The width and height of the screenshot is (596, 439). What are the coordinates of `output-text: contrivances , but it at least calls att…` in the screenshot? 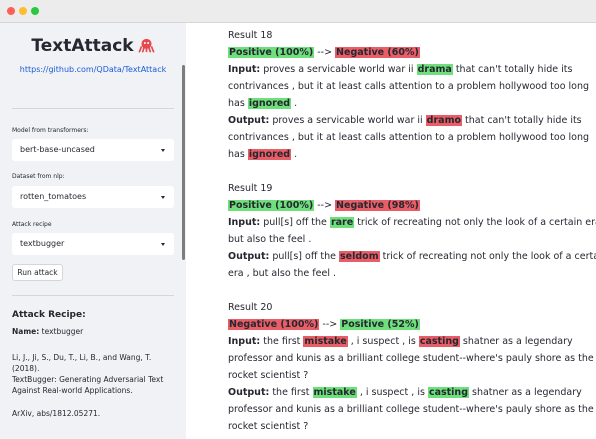 It's located at (409, 137).